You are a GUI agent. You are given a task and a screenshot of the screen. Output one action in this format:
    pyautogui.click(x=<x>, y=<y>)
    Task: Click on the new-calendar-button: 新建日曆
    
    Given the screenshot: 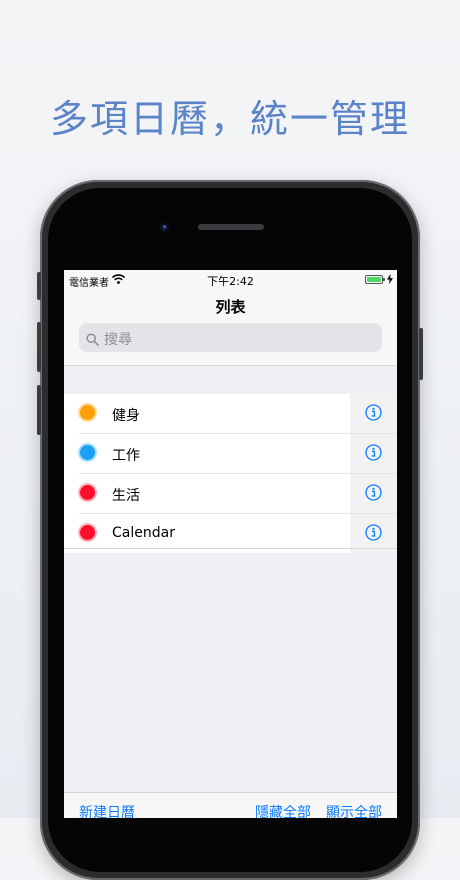 What is the action you would take?
    pyautogui.click(x=107, y=810)
    